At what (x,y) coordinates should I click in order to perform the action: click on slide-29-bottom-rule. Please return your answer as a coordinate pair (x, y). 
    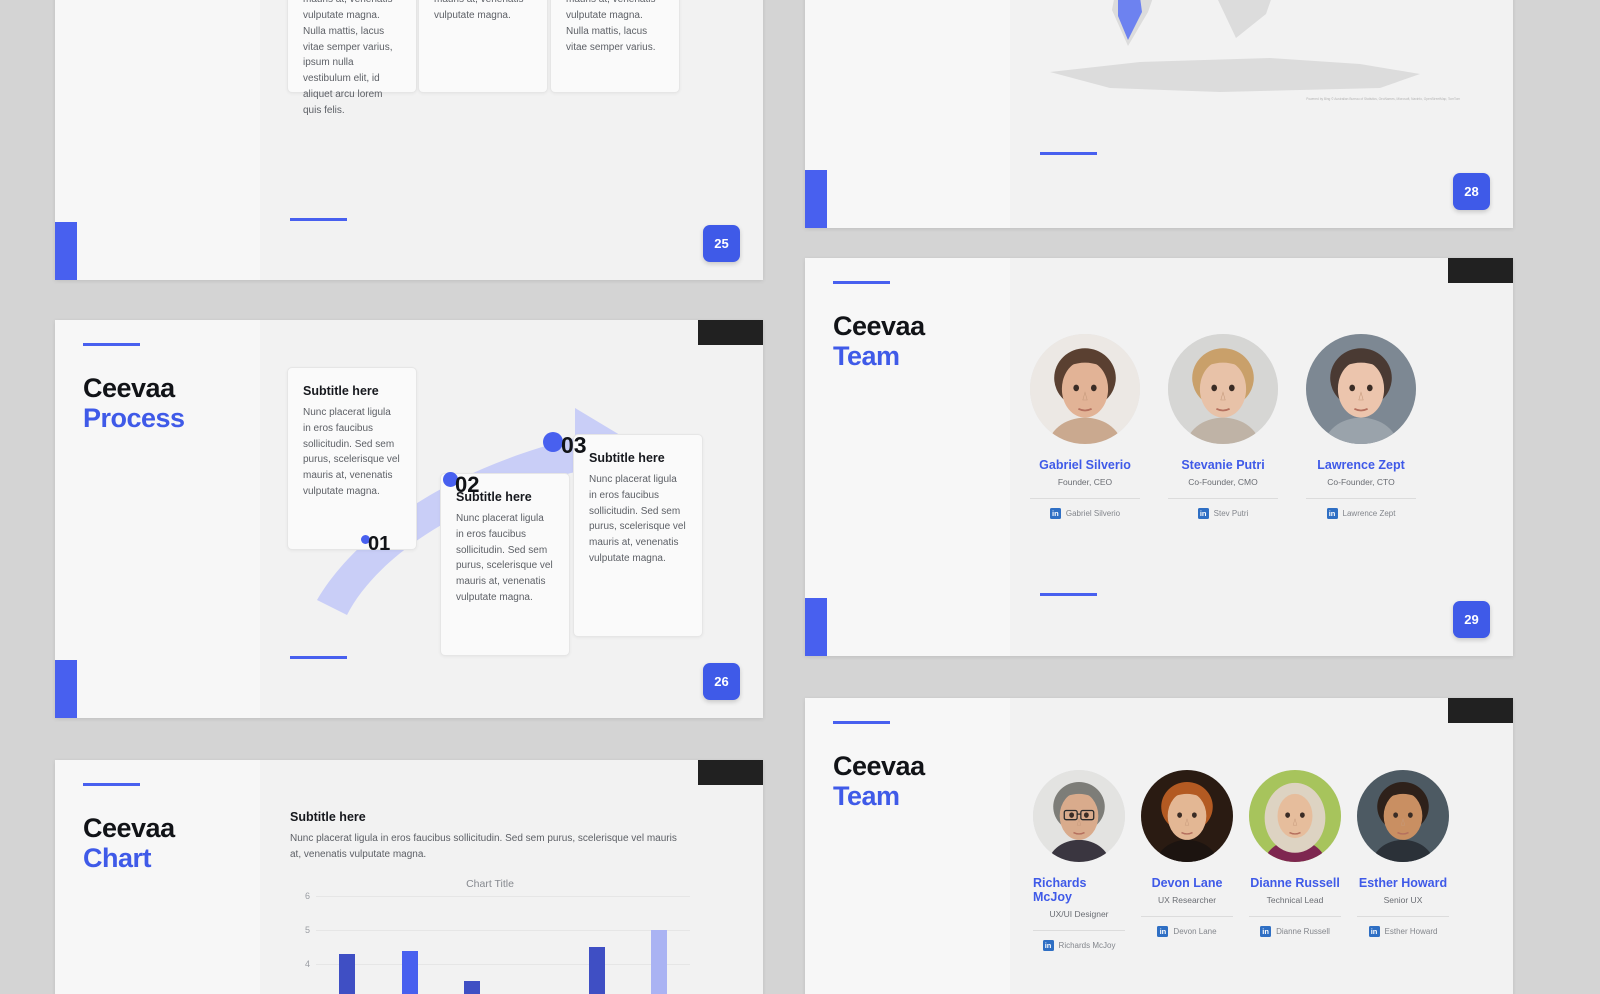
    Looking at the image, I should click on (1068, 594).